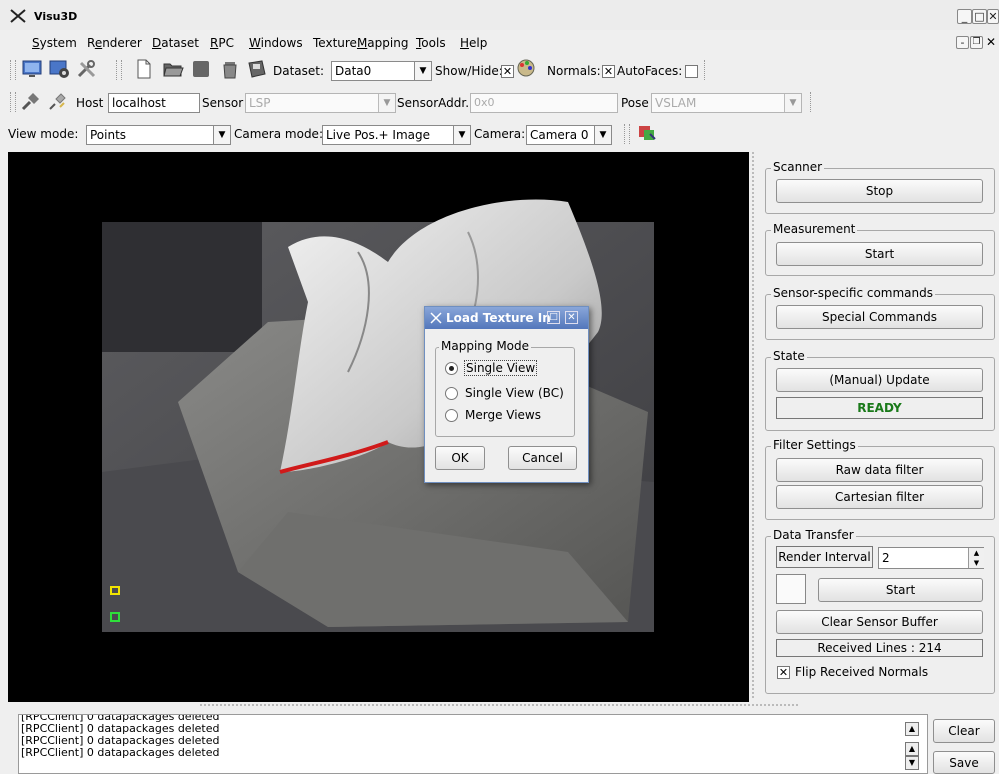  Describe the element at coordinates (542, 458) in the screenshot. I see `dialog-cancel-button: Cancel` at that location.